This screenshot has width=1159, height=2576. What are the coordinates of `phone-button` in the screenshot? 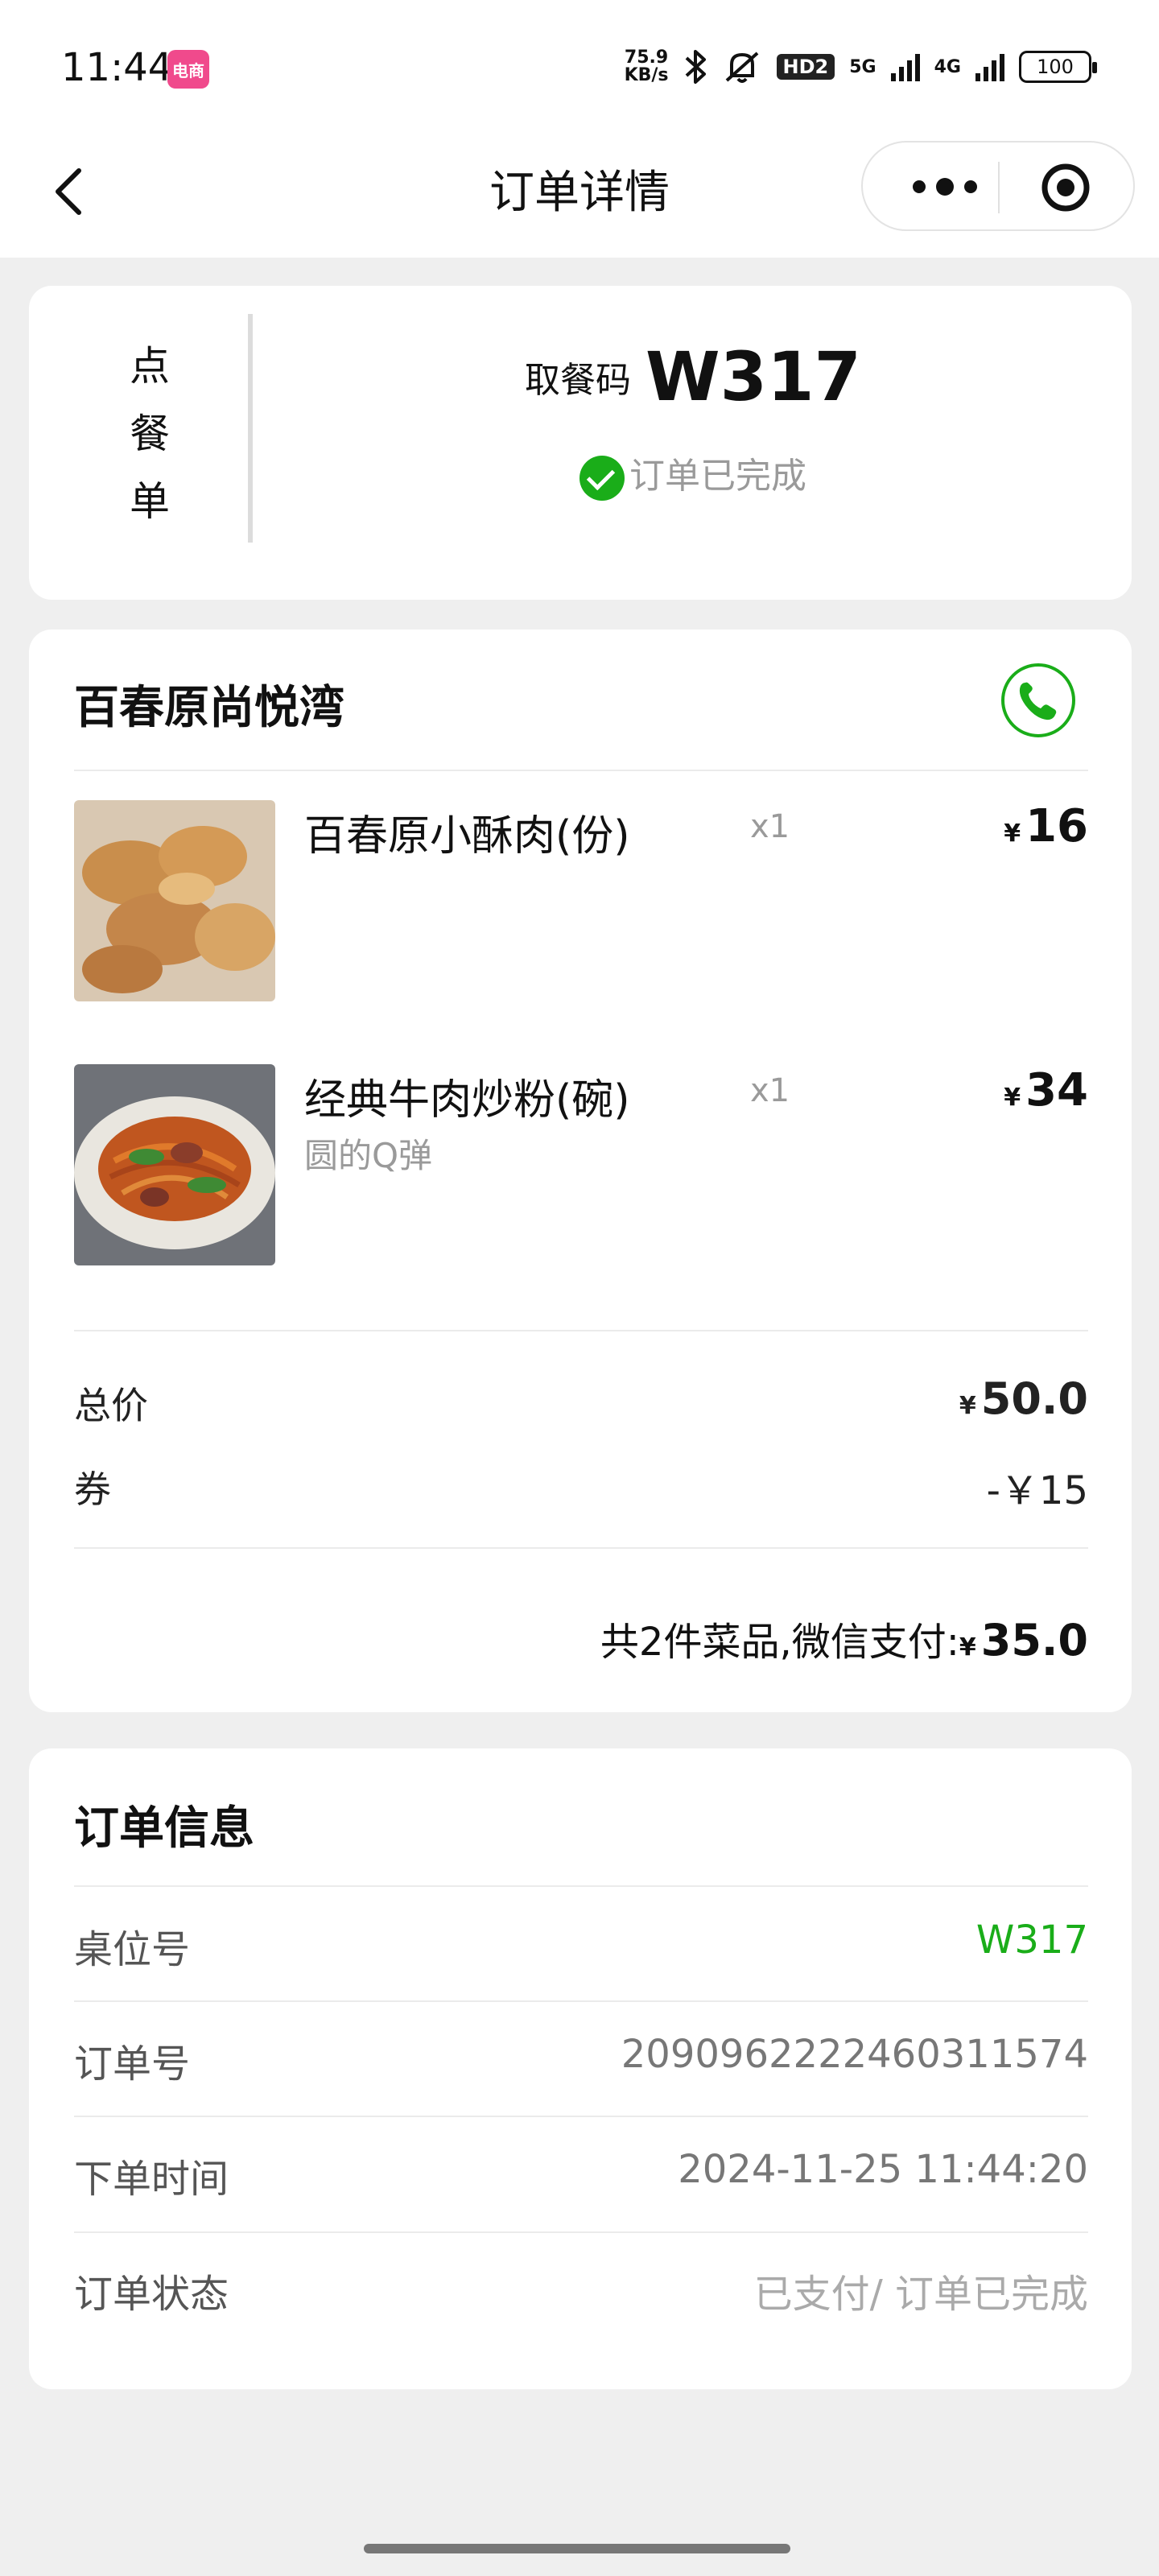 It's located at (1038, 700).